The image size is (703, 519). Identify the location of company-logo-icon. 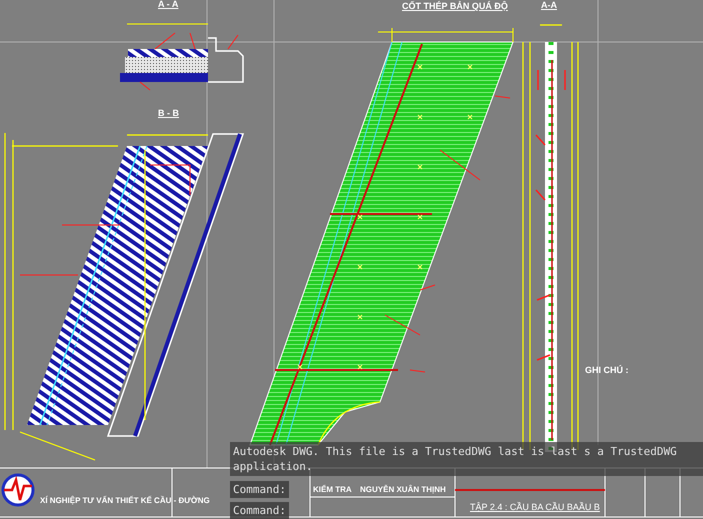
(18, 490).